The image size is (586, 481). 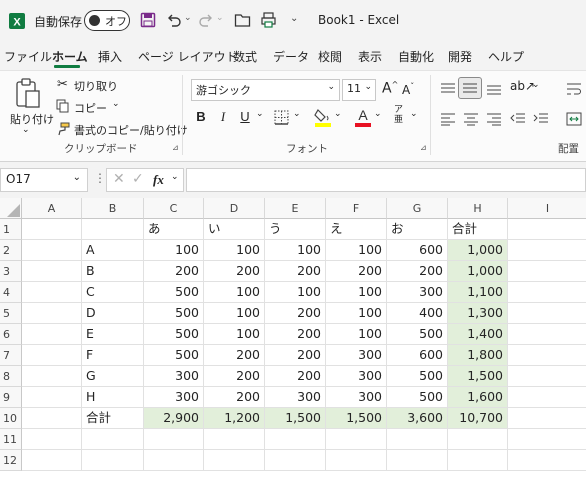 I want to click on font-name-select: 游ゴシック ⌄, so click(x=265, y=90).